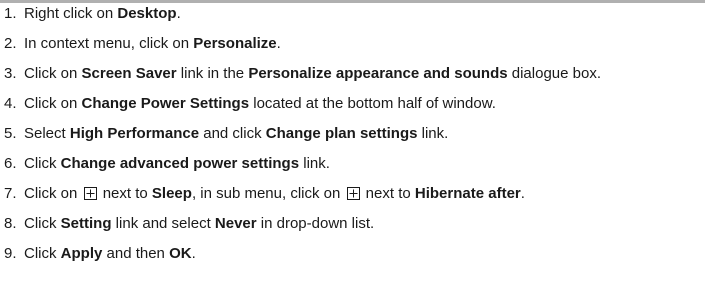 This screenshot has width=705, height=292. I want to click on step-text: Click Apply and then OK., so click(110, 253).